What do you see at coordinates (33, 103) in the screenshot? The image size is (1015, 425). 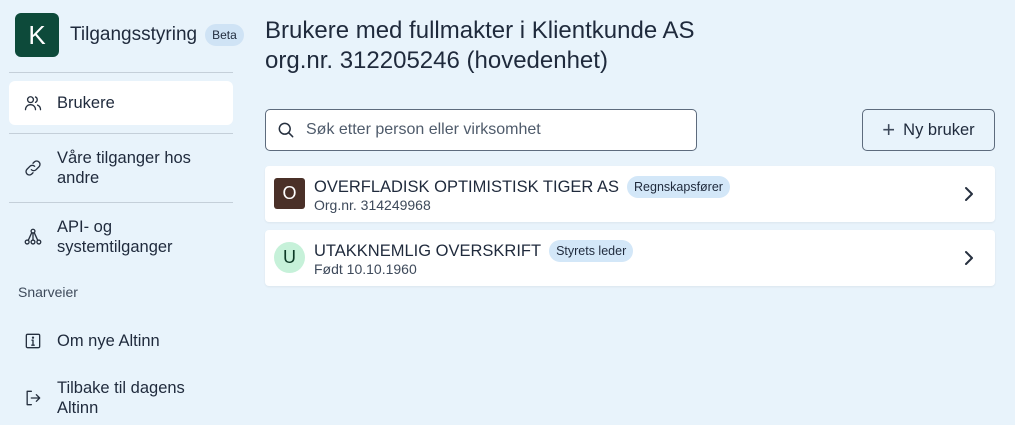 I see `users-icon` at bounding box center [33, 103].